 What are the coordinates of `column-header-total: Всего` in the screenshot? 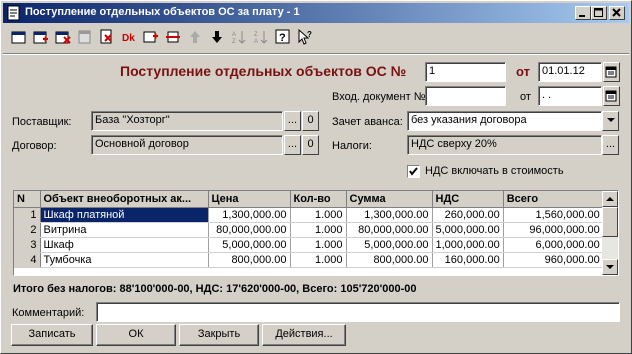 It's located at (553, 199).